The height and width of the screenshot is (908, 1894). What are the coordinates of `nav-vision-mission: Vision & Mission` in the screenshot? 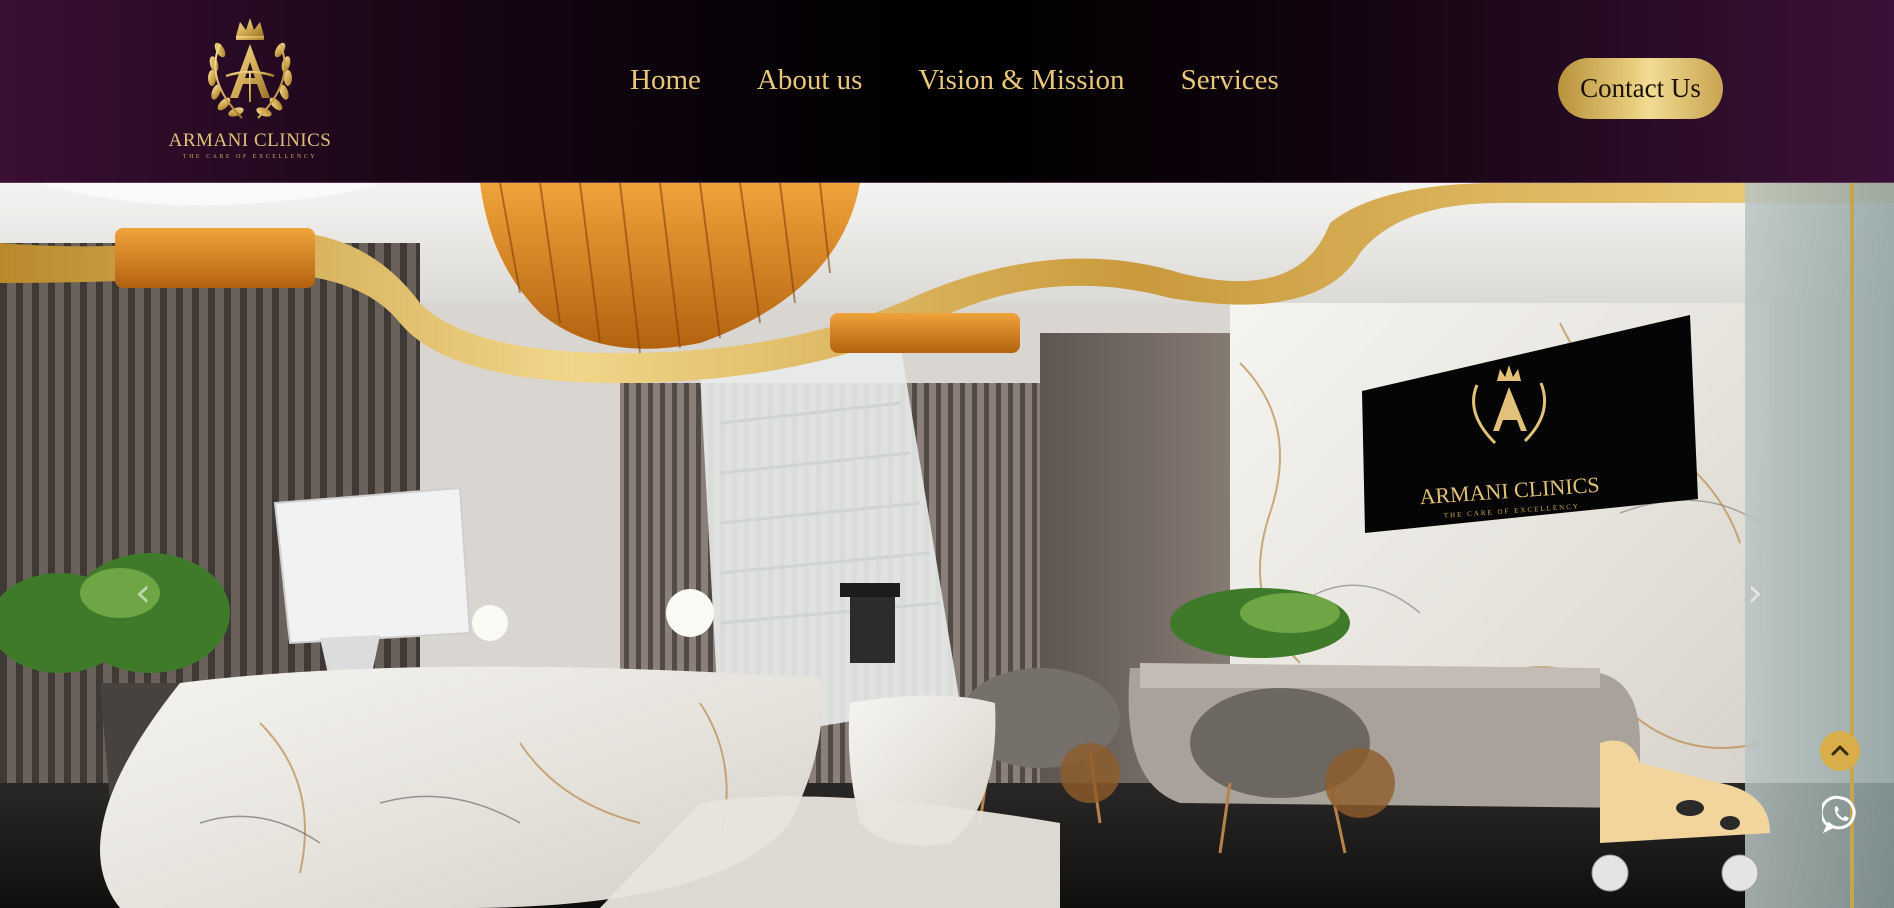 It's located at (1021, 80).